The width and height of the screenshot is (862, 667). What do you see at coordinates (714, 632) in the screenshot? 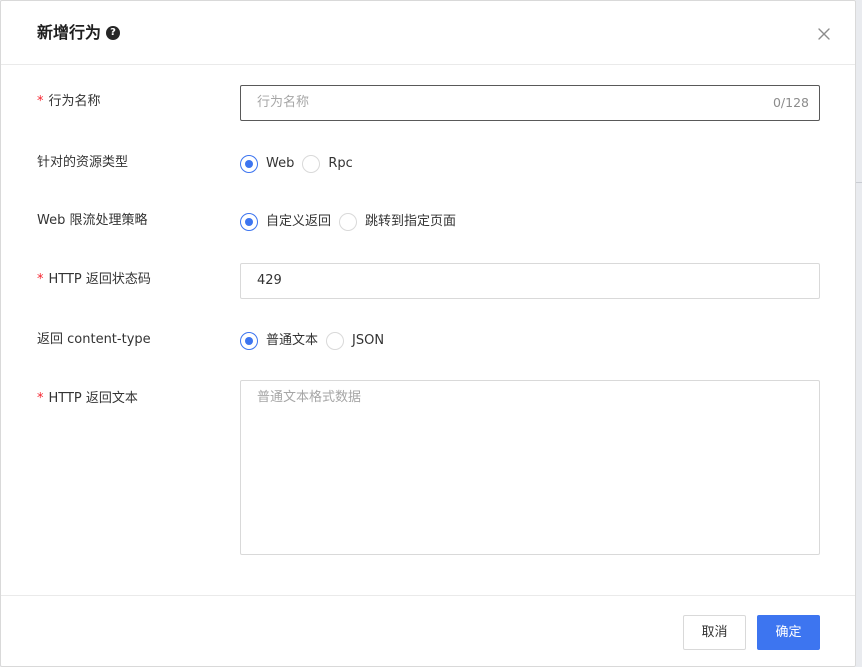
I see `cancel-button: 取消` at bounding box center [714, 632].